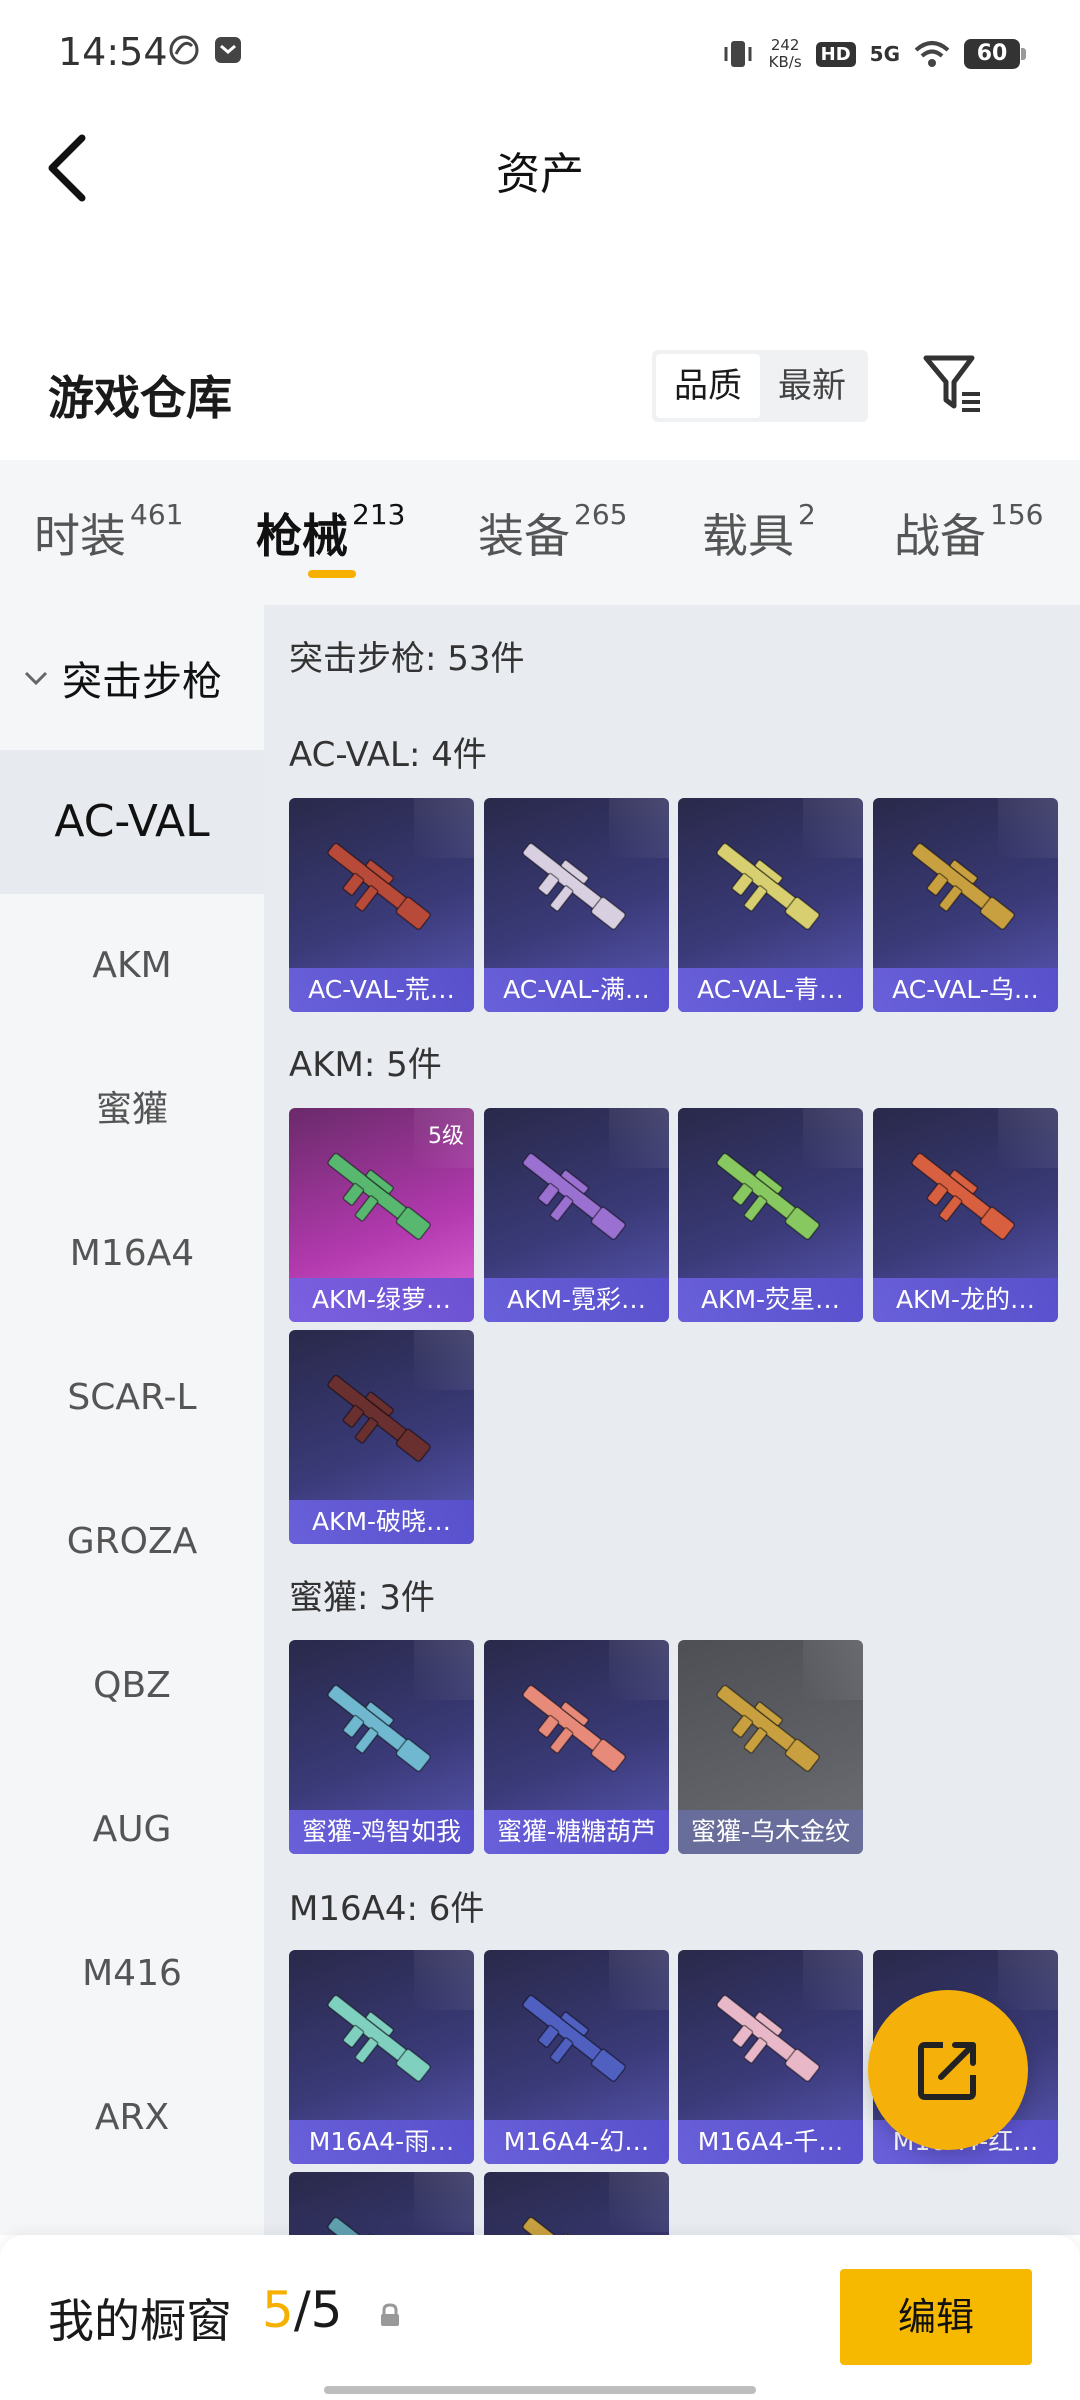 Image resolution: width=1080 pixels, height=2400 pixels. I want to click on hd-badge: HD, so click(835, 54).